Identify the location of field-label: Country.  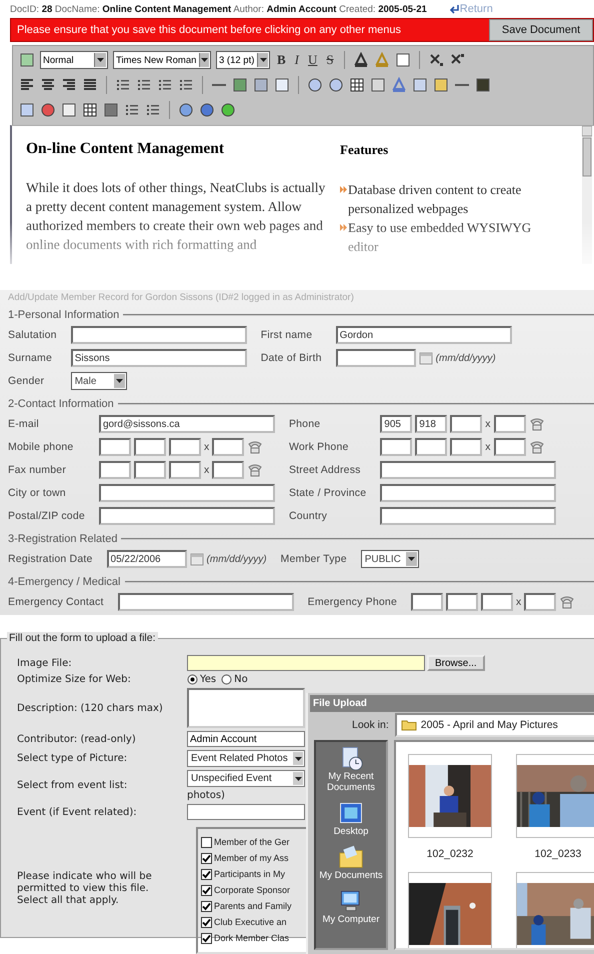
(308, 516).